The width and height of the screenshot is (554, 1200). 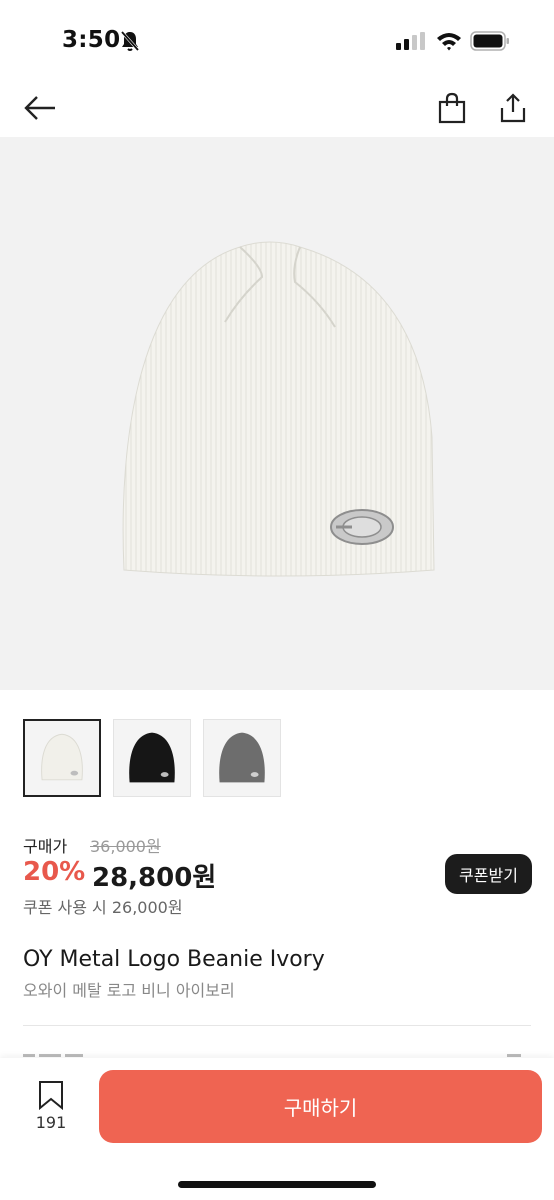 I want to click on product-title-korean: 오와이 메탈 로고 비니 아이보리, so click(x=129, y=990).